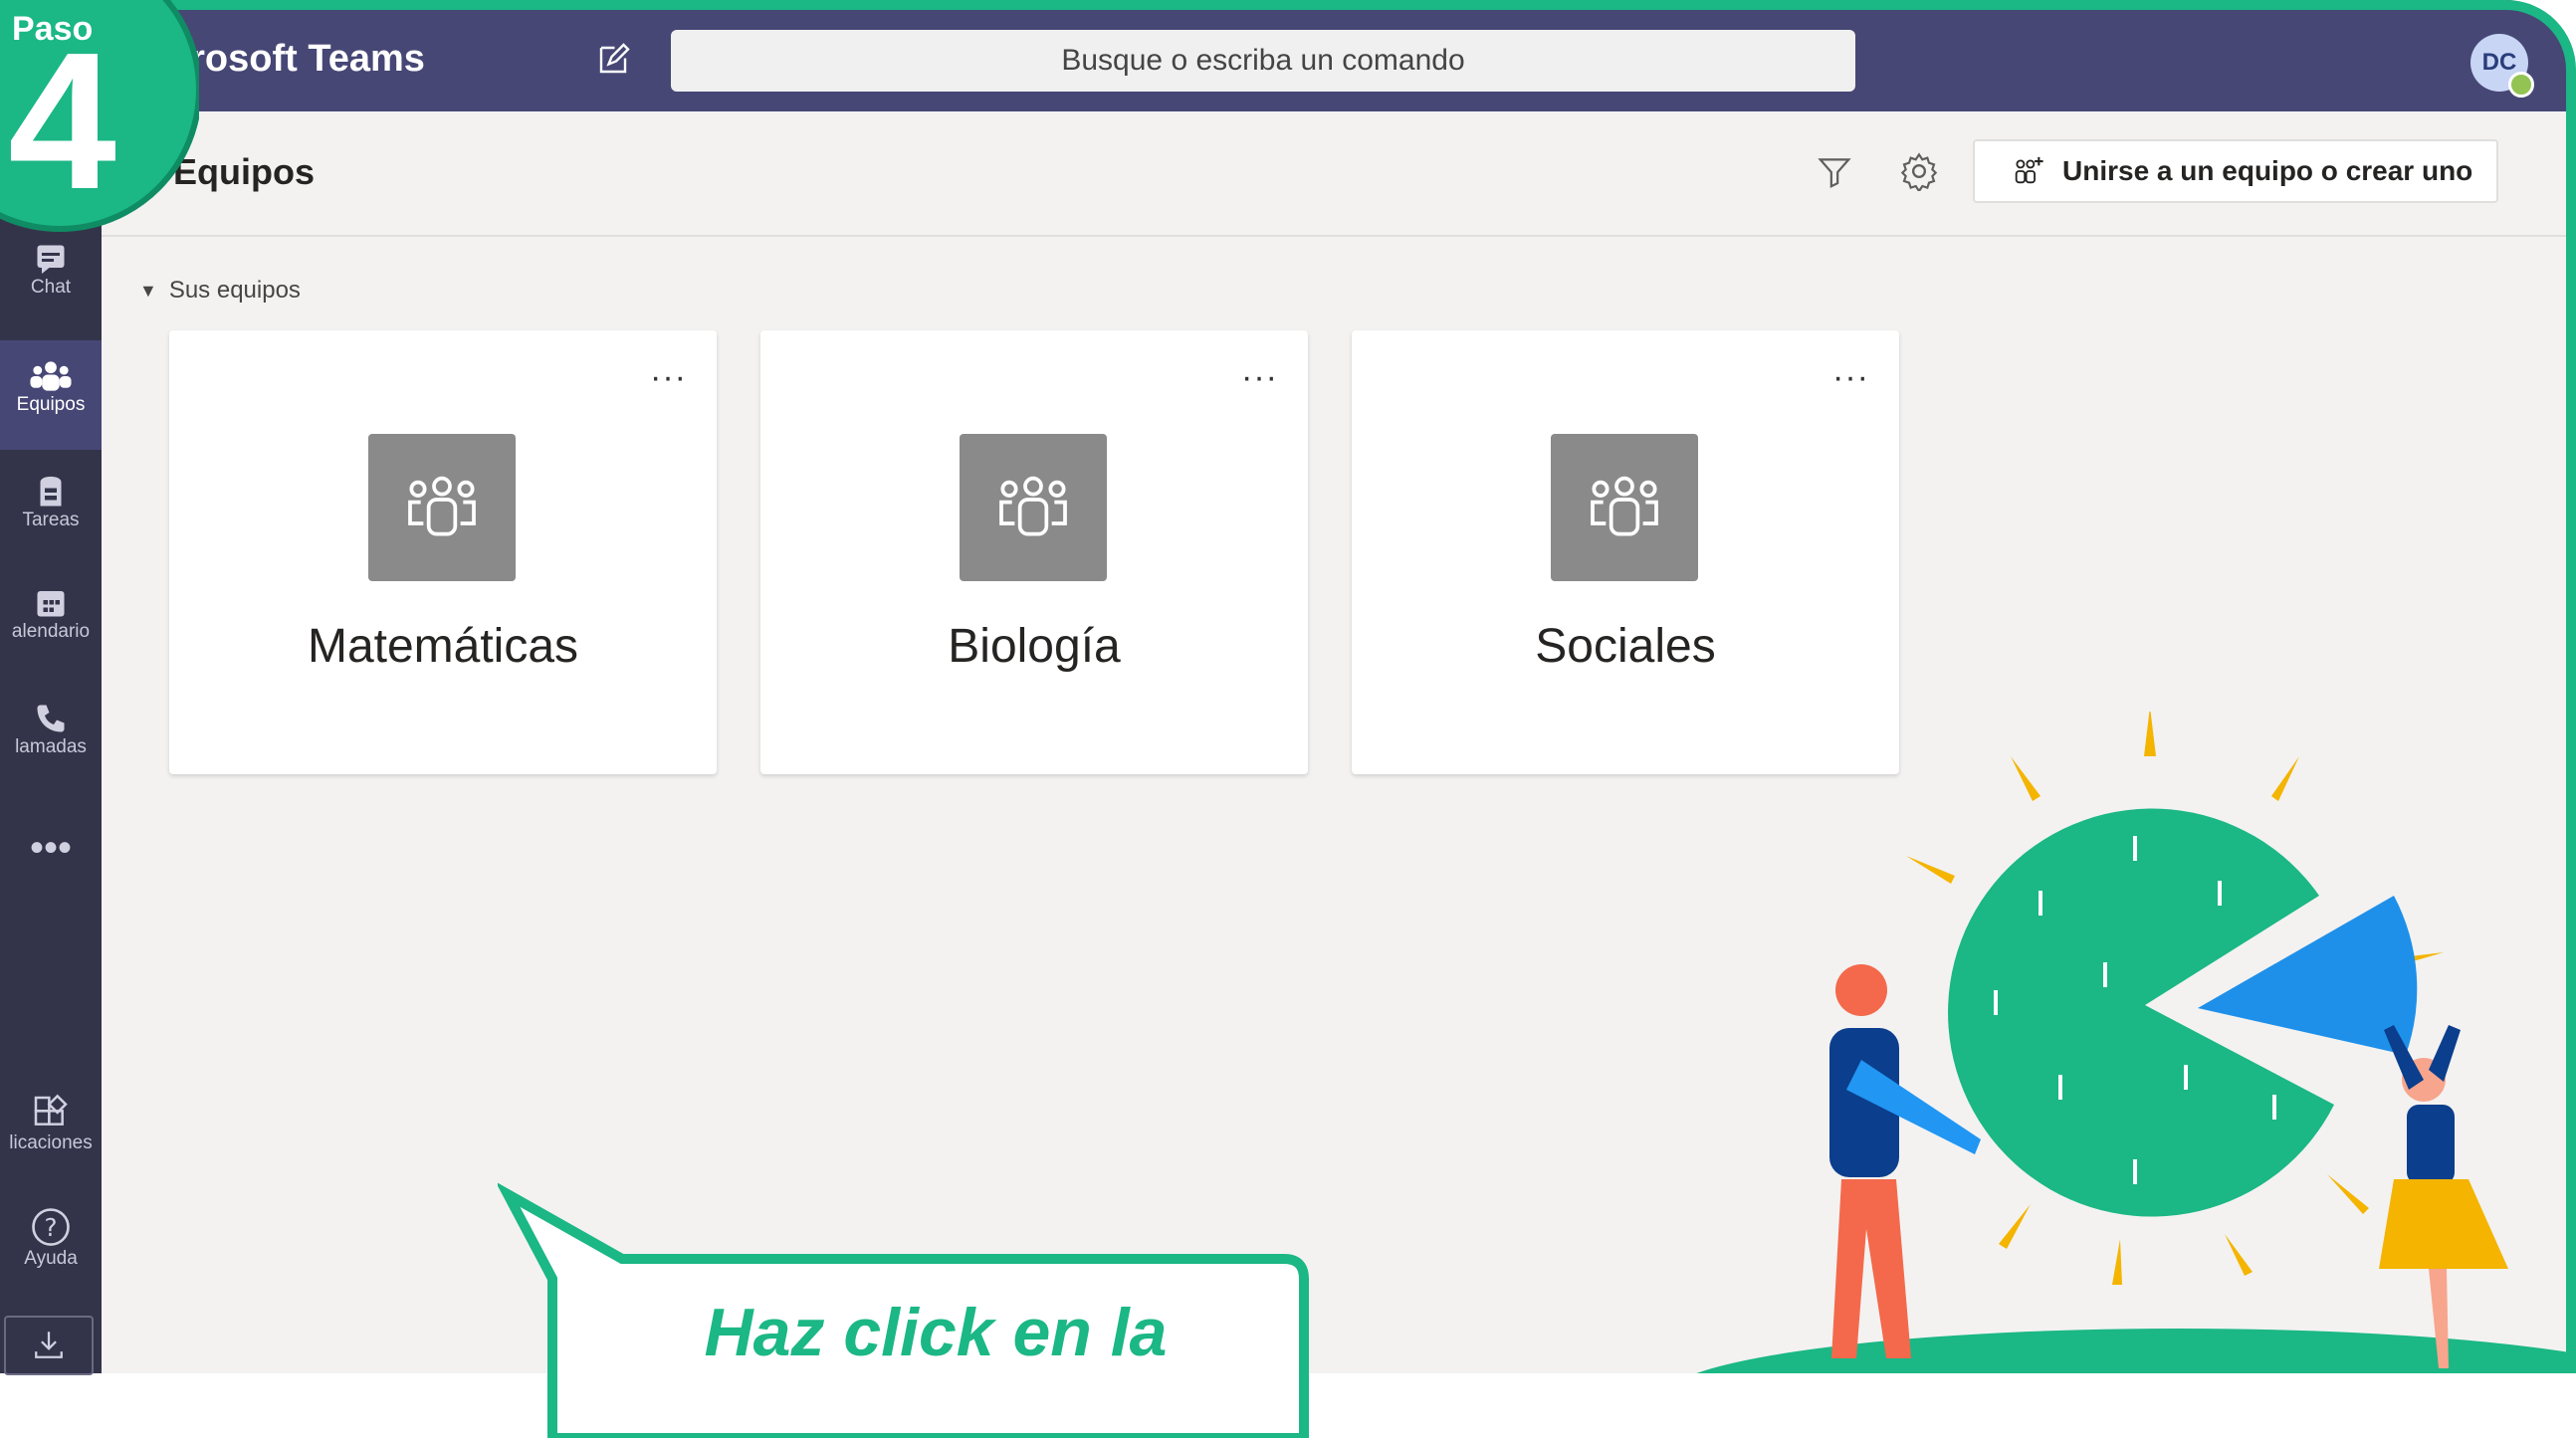  I want to click on presence-status-badge, so click(2521, 85).